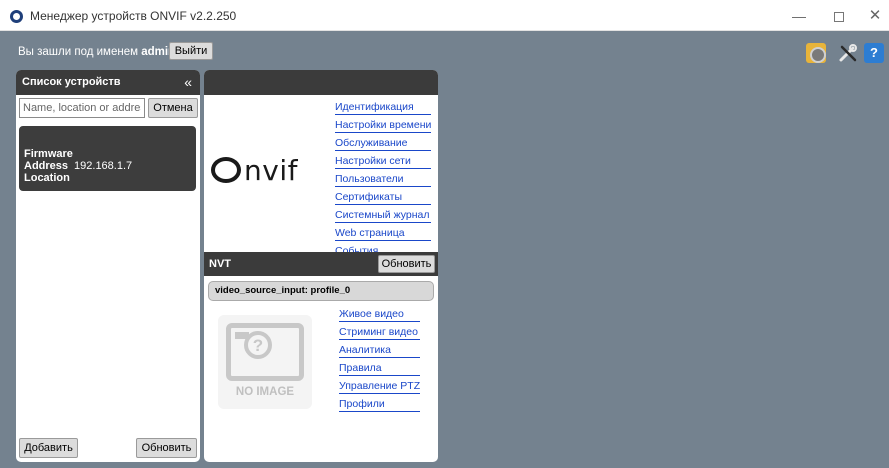  Describe the element at coordinates (380, 368) in the screenshot. I see `link-rules: Правила` at that location.